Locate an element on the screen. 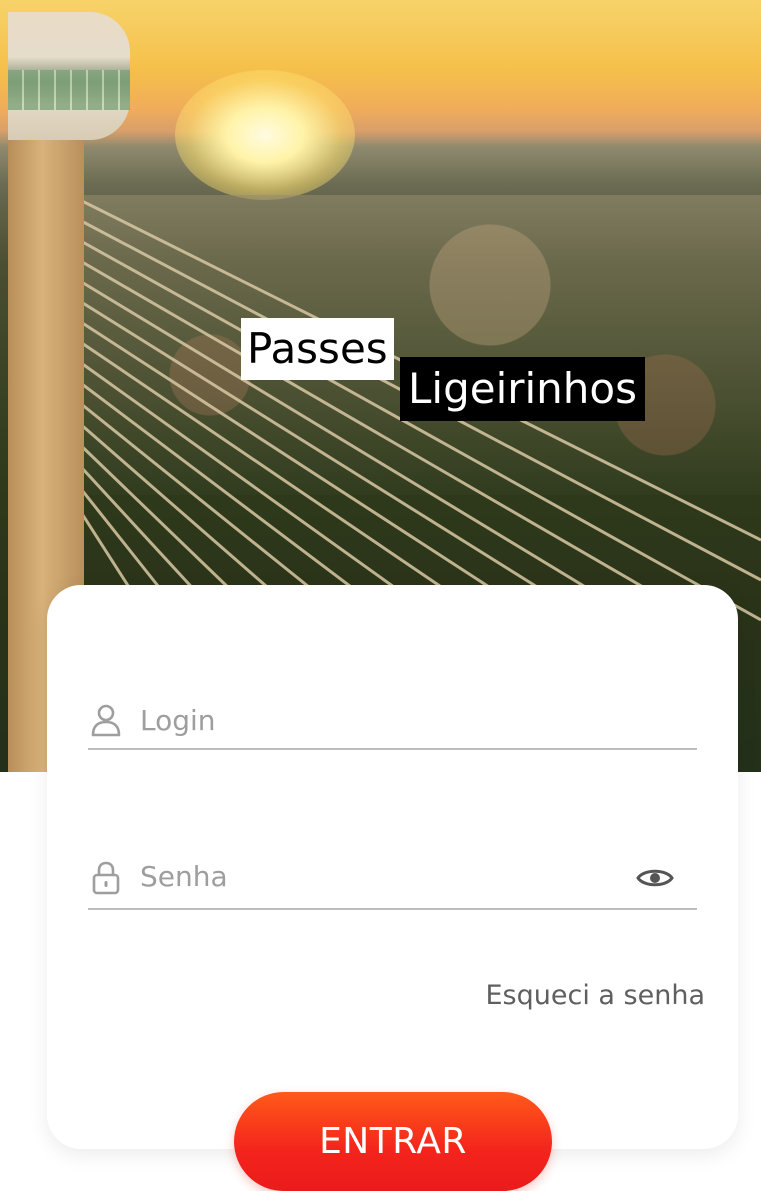 The height and width of the screenshot is (1191, 761). app-title-passes: Passes is located at coordinates (317, 349).